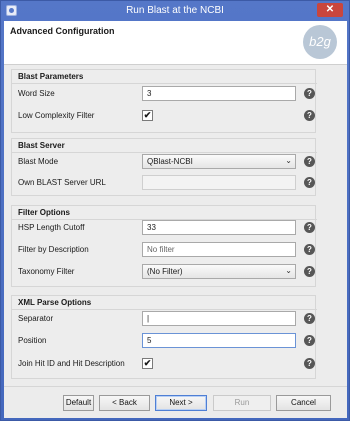 This screenshot has height=421, width=350. I want to click on position-input, so click(219, 340).